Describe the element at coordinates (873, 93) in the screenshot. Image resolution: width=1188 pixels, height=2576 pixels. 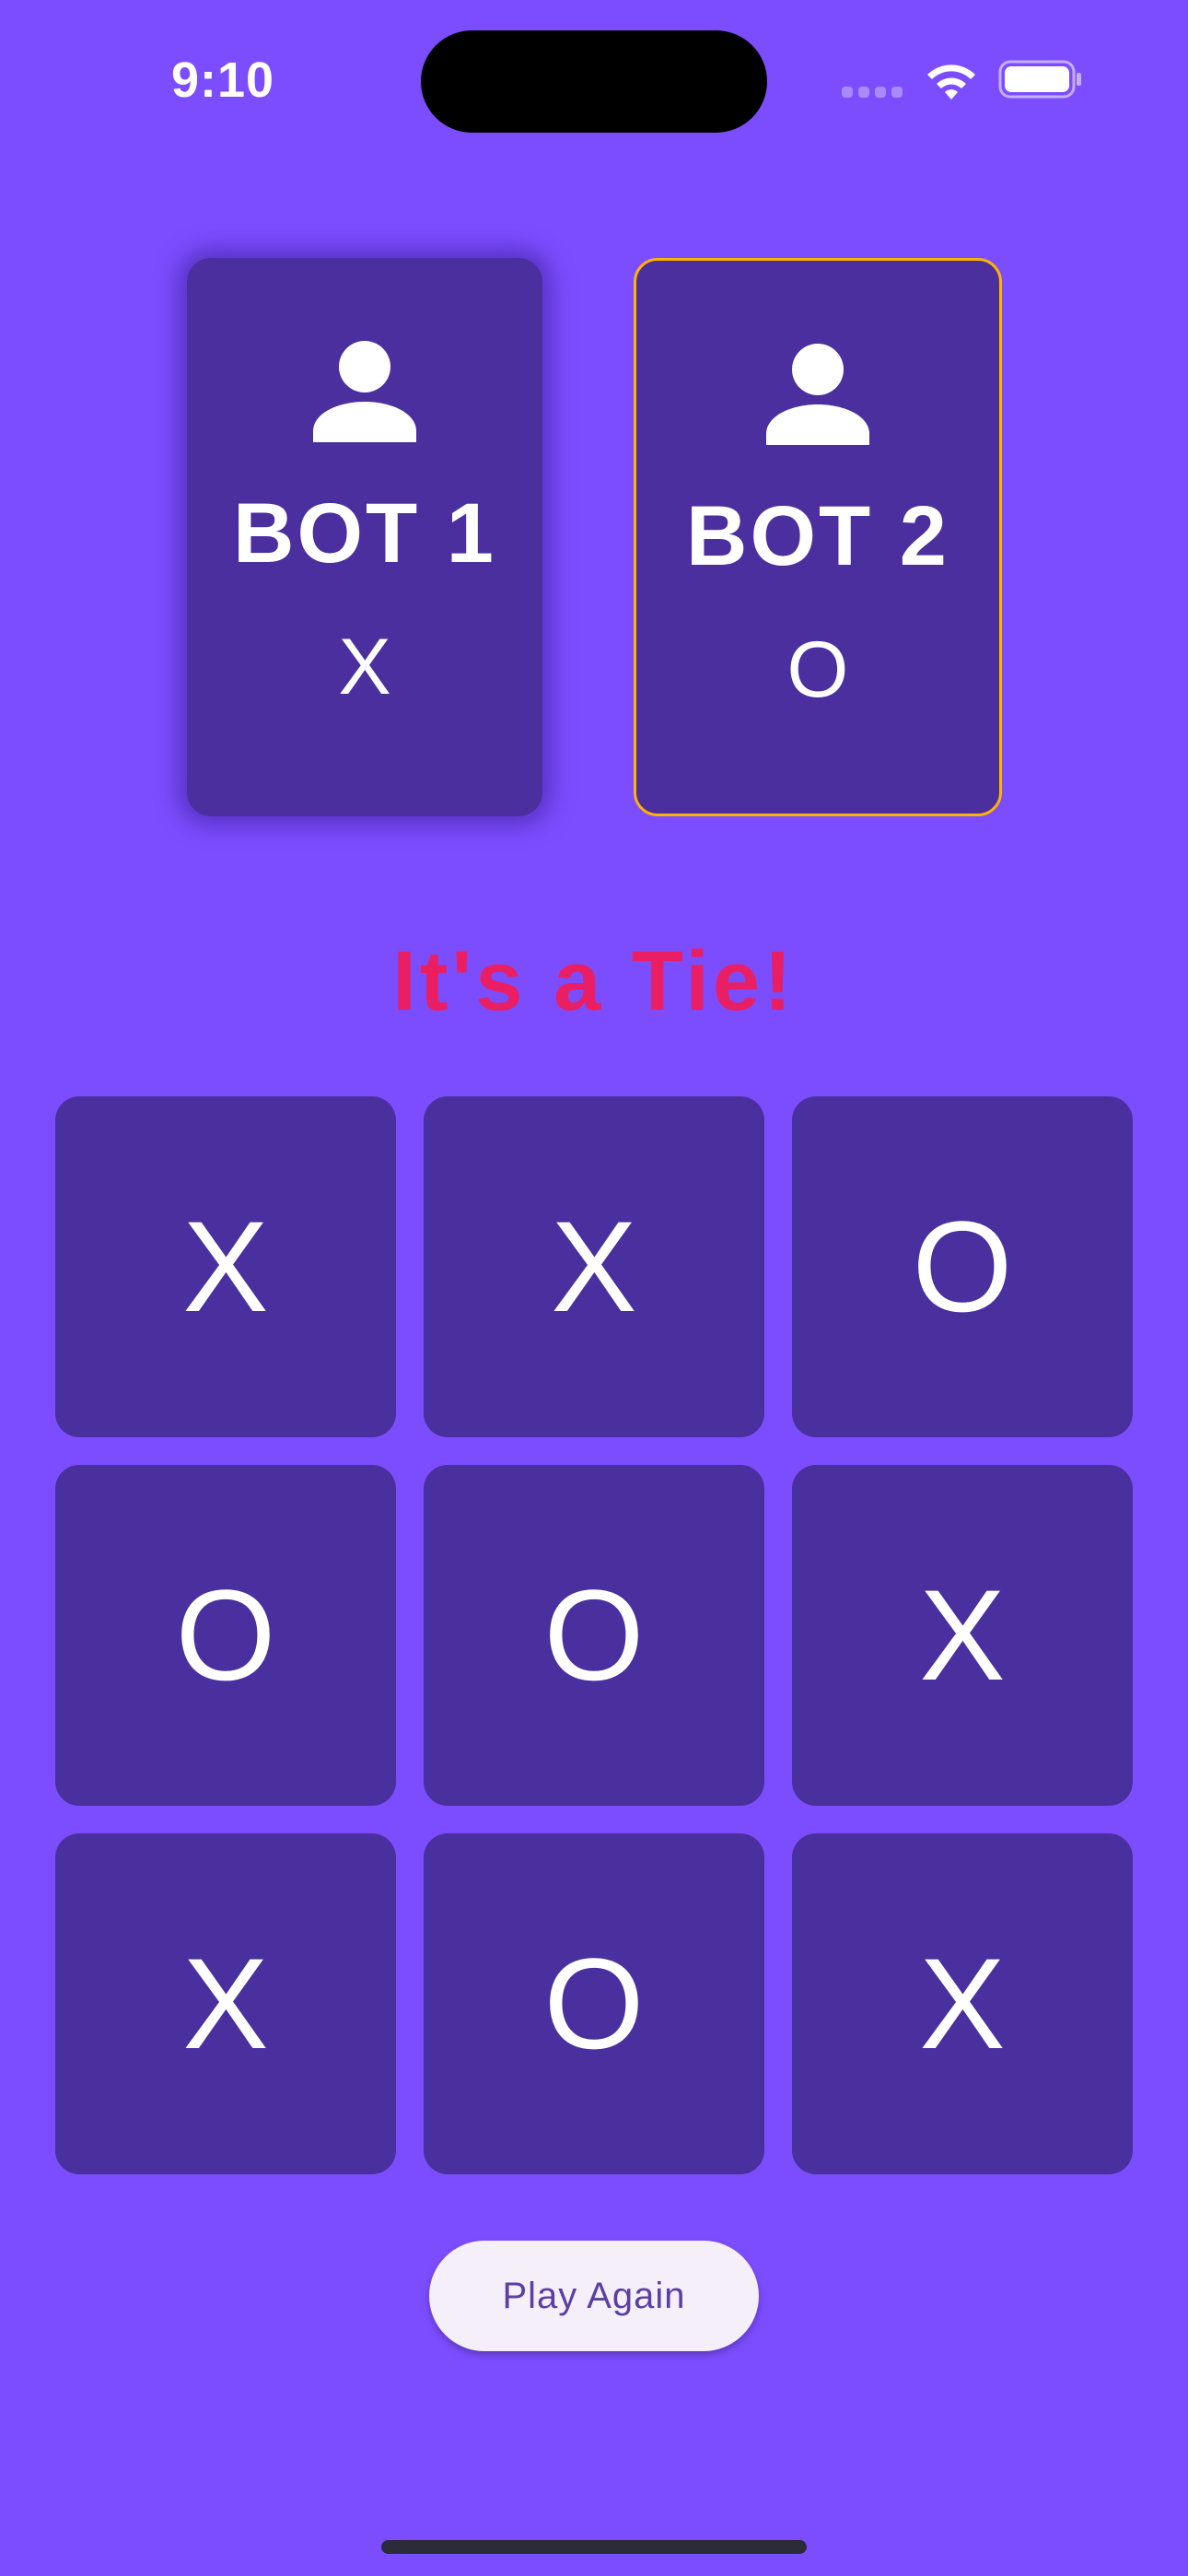
I see `cellular-signal-icon` at that location.